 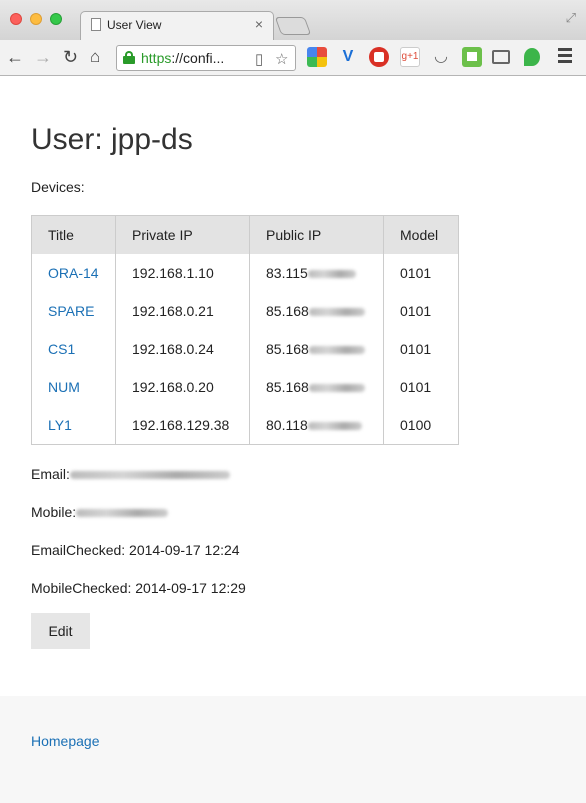 I want to click on window-minimize-button, so click(x=36, y=19).